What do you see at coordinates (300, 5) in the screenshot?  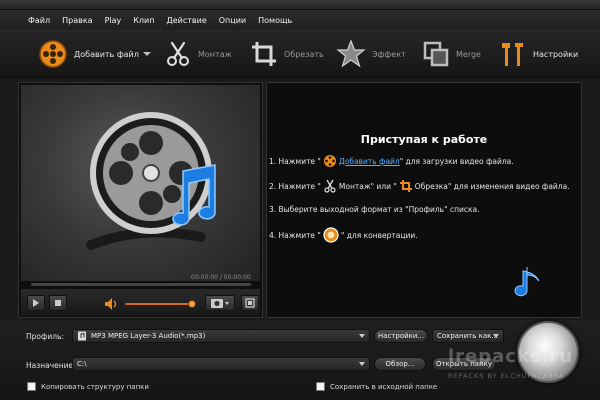 I see `window-titlebar` at bounding box center [300, 5].